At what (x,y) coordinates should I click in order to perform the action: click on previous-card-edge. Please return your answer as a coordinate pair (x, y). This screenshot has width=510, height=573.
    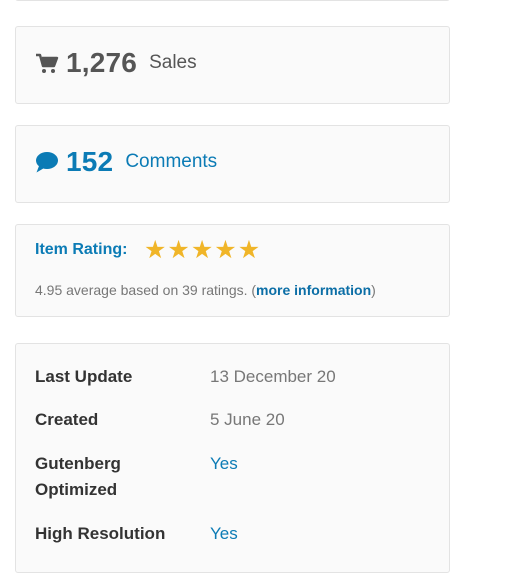
    Looking at the image, I should click on (232, 0).